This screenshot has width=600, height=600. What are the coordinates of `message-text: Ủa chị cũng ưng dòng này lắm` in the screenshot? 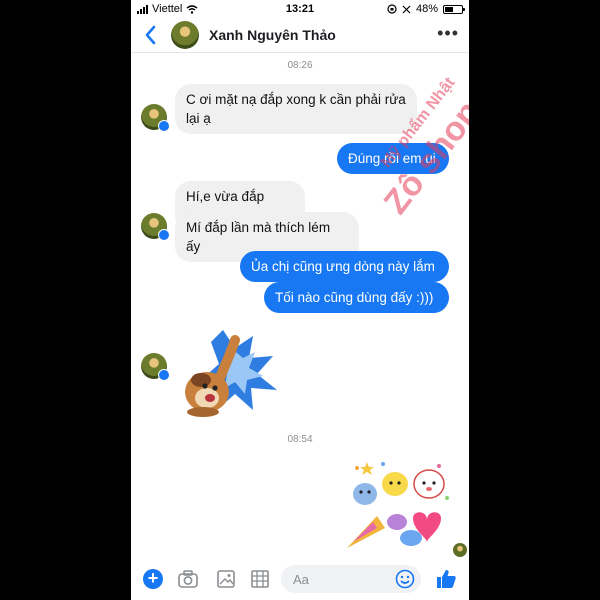 It's located at (343, 266).